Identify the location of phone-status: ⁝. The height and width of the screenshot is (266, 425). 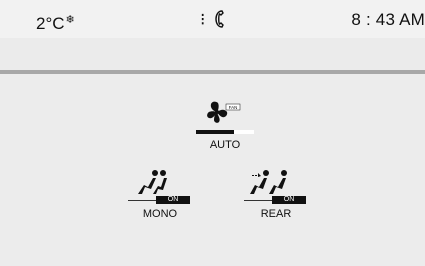
(212, 20).